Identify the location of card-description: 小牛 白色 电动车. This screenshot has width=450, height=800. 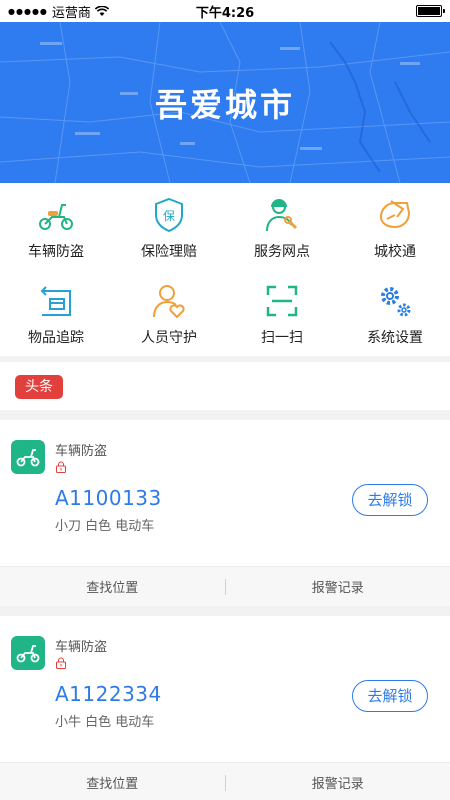
(105, 722).